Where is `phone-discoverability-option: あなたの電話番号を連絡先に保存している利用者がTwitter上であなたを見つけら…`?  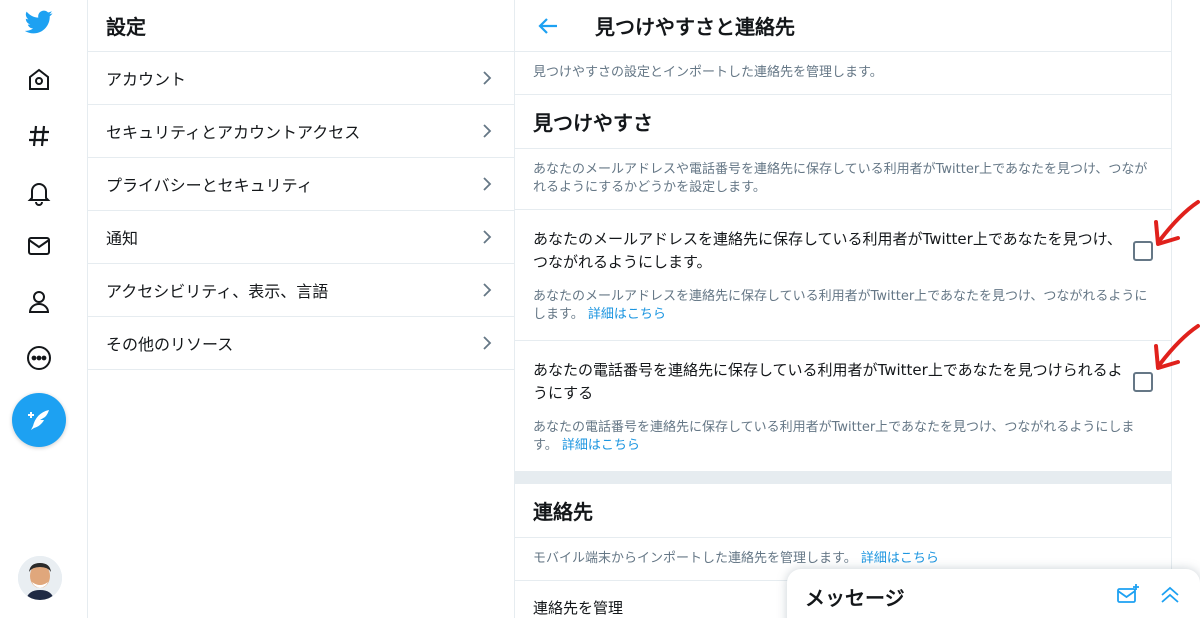 phone-discoverability-option: あなたの電話番号を連絡先に保存している利用者がTwitter上であなたを見つけら… is located at coordinates (843, 406).